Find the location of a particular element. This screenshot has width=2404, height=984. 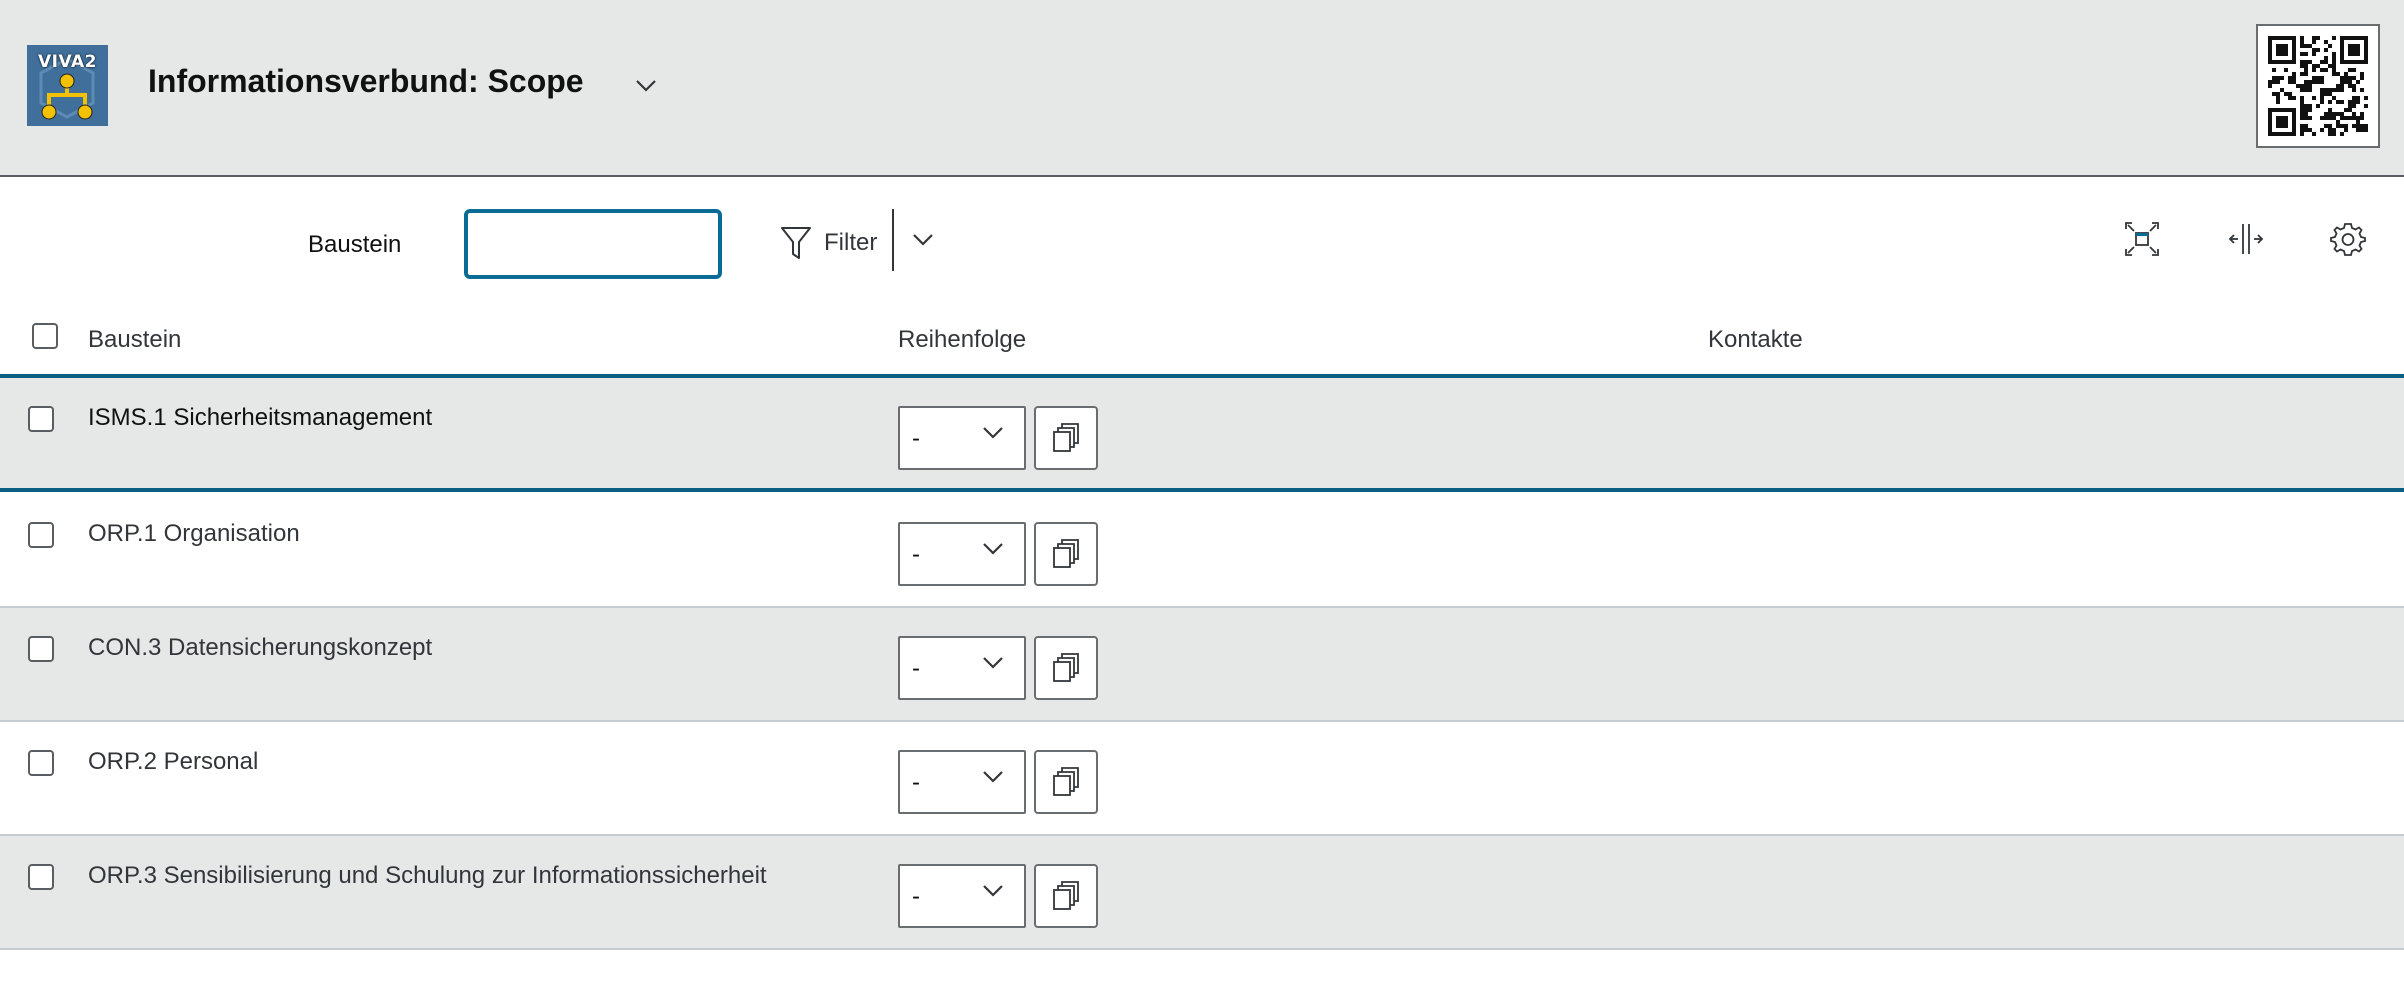

column-resize-icon is located at coordinates (2246, 239).